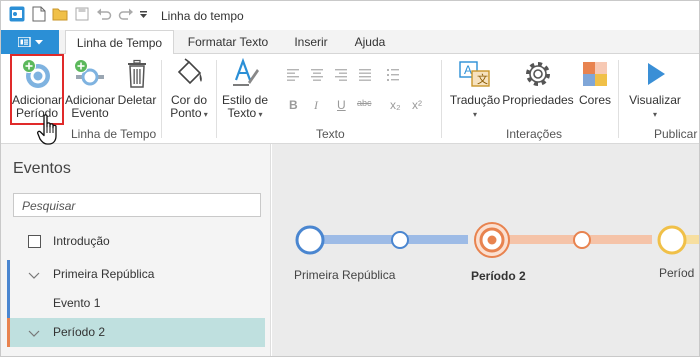  I want to click on svg-text: A, so click(468, 70).